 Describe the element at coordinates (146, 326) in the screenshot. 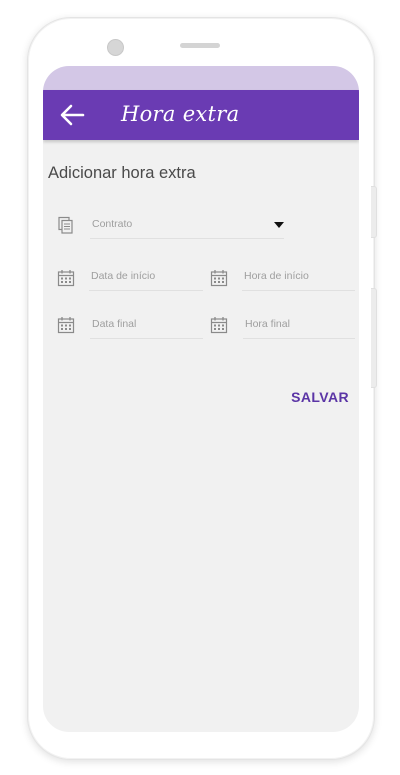

I see `end-date-field: Data final` at that location.